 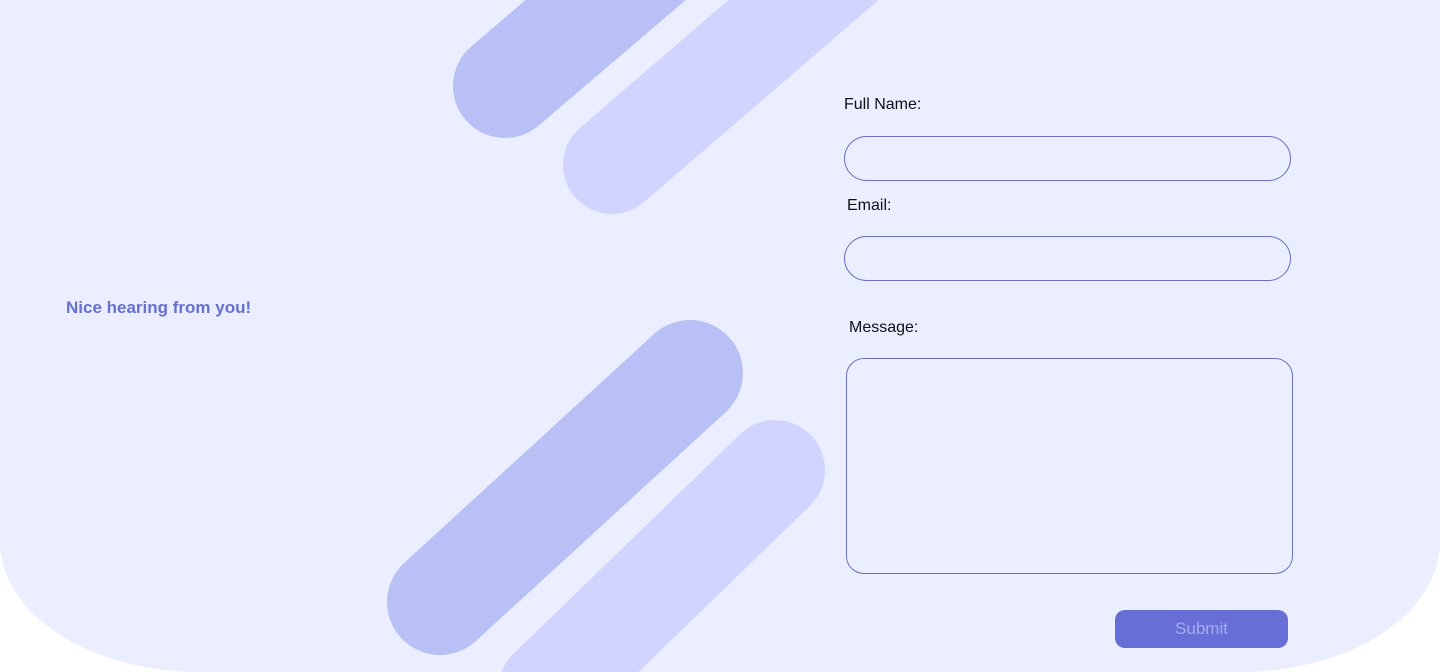 I want to click on email-input, so click(x=1067, y=258).